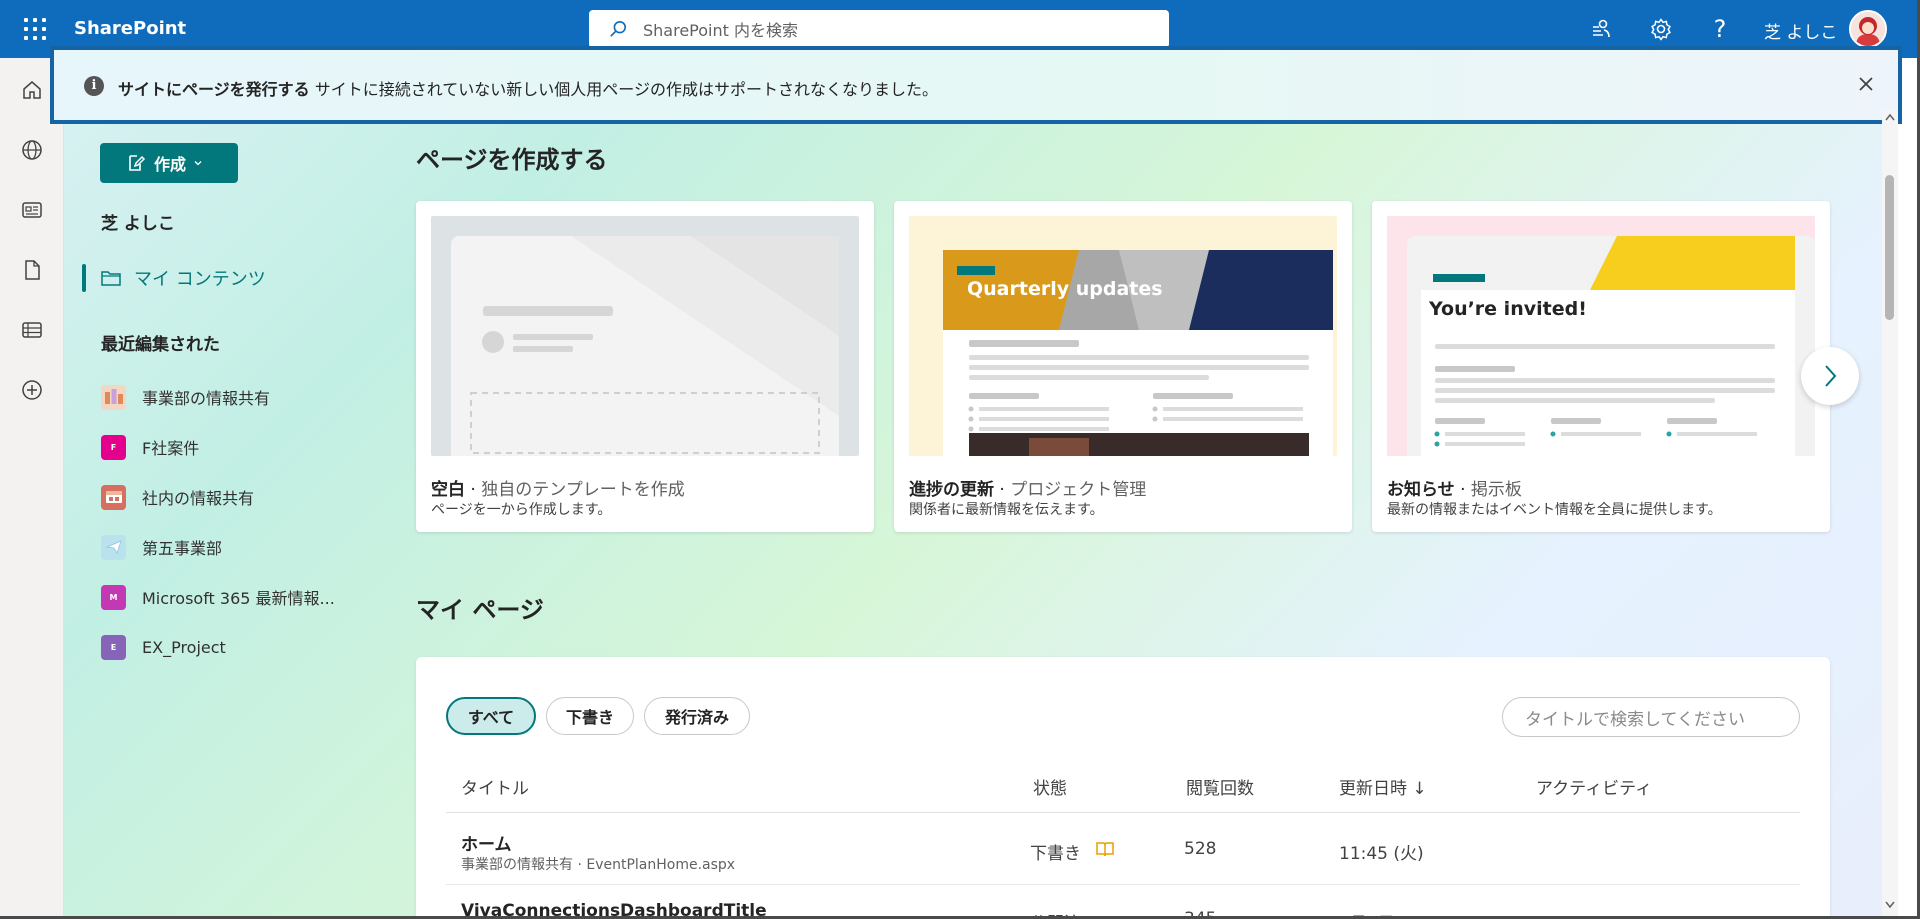  I want to click on recent-site-item: 第五事業部, so click(161, 547).